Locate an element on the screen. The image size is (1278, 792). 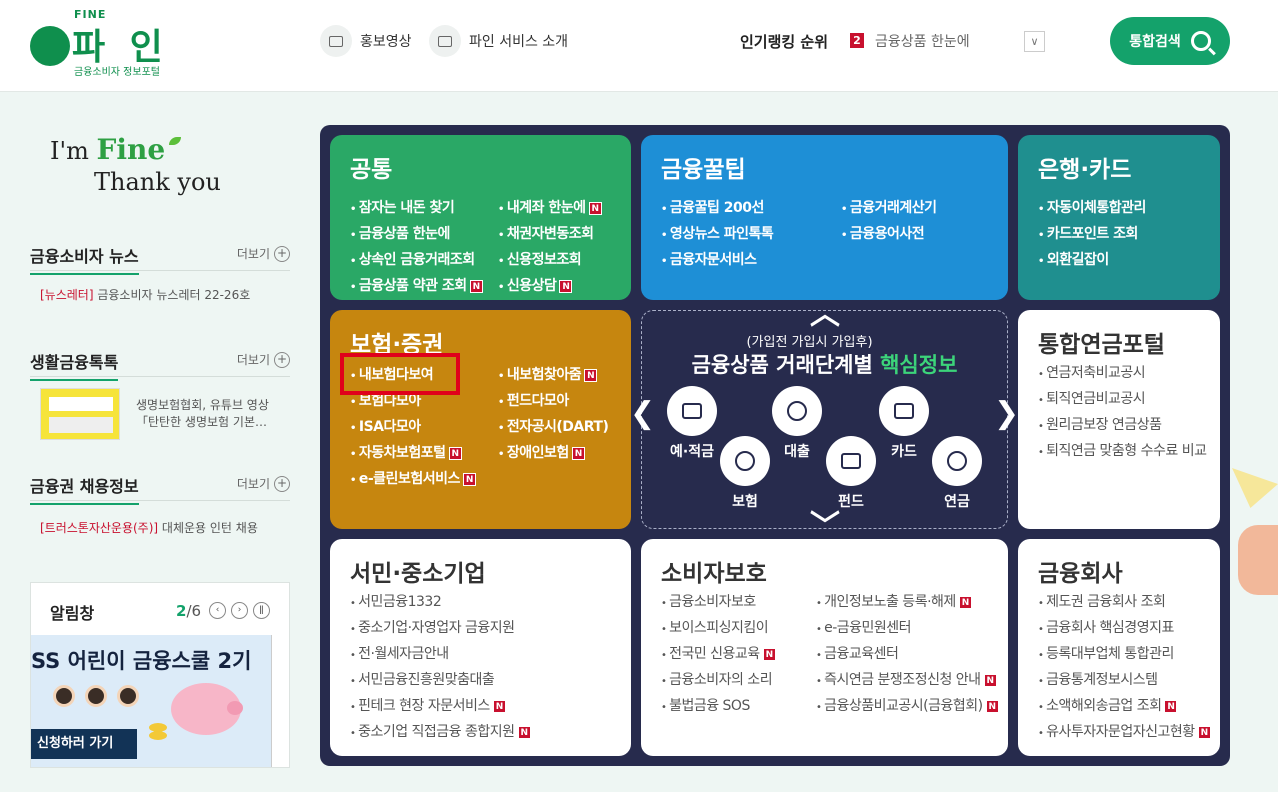
insurance-link: 장애인보험N is located at coordinates (553, 453).